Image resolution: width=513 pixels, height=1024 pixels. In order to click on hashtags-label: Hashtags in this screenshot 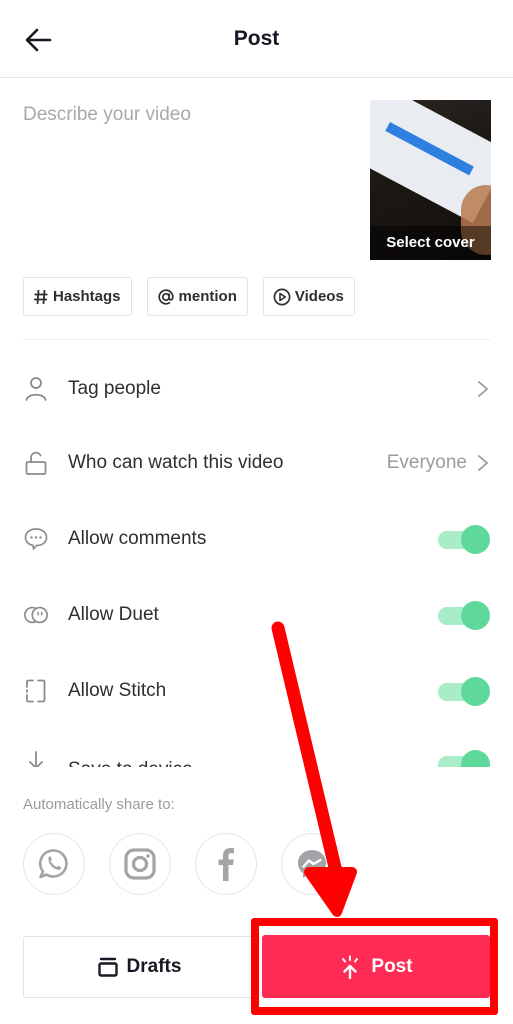, I will do `click(87, 296)`.